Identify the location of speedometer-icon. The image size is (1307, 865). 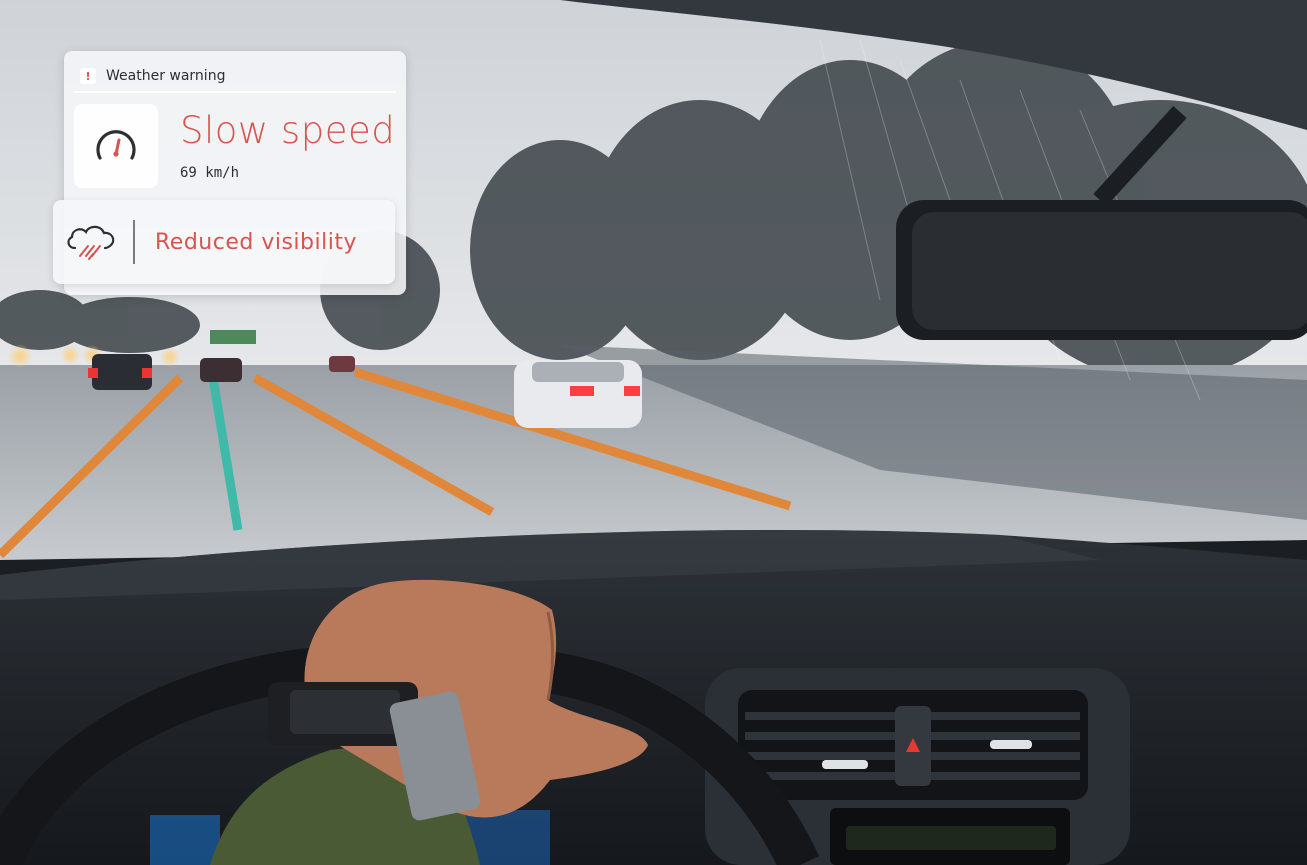
(116, 146).